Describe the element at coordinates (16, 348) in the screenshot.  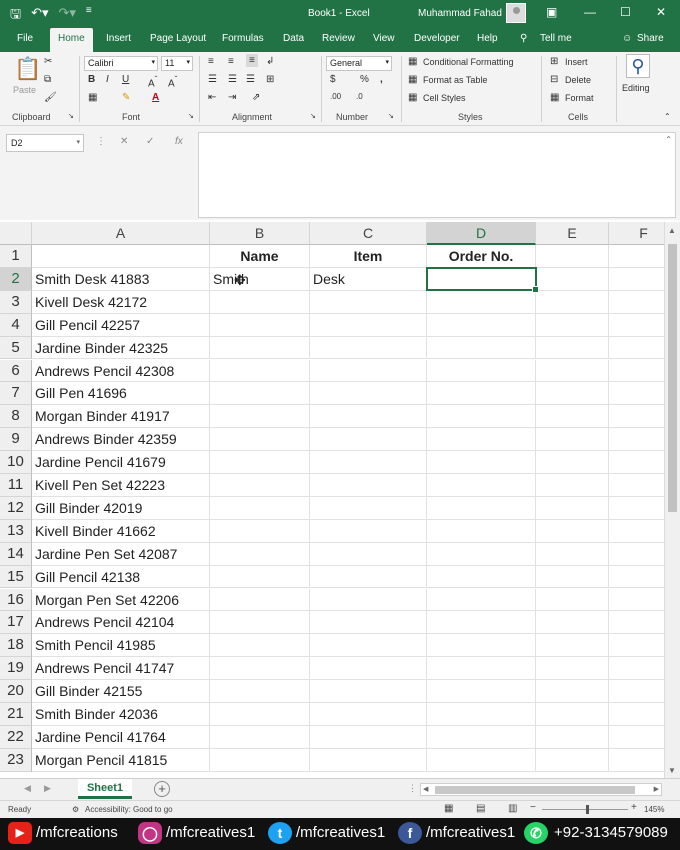
I see `row-header: 5` at that location.